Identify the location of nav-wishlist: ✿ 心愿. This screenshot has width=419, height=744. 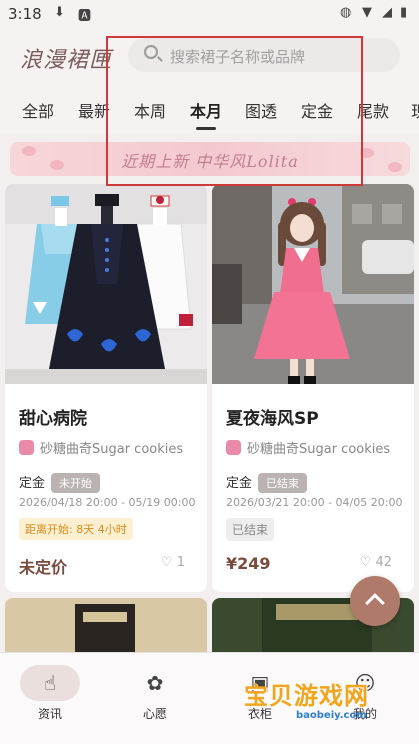
(155, 693).